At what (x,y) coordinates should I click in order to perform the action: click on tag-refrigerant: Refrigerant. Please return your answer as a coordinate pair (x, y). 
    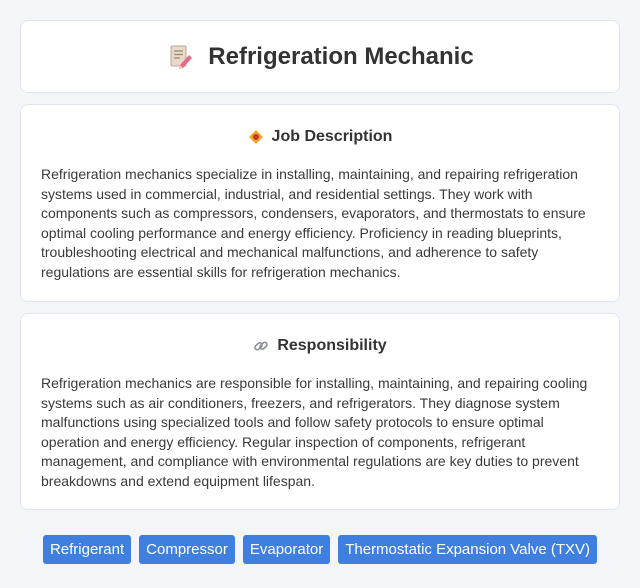
    Looking at the image, I should click on (87, 549).